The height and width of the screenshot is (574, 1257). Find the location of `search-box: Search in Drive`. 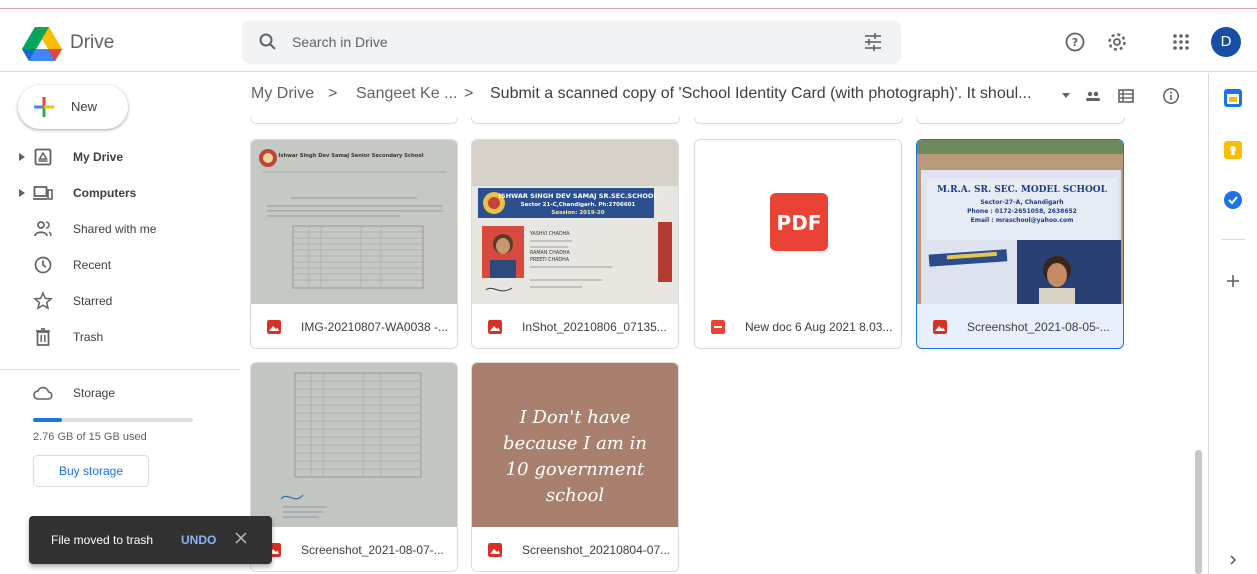

search-box: Search in Drive is located at coordinates (571, 42).